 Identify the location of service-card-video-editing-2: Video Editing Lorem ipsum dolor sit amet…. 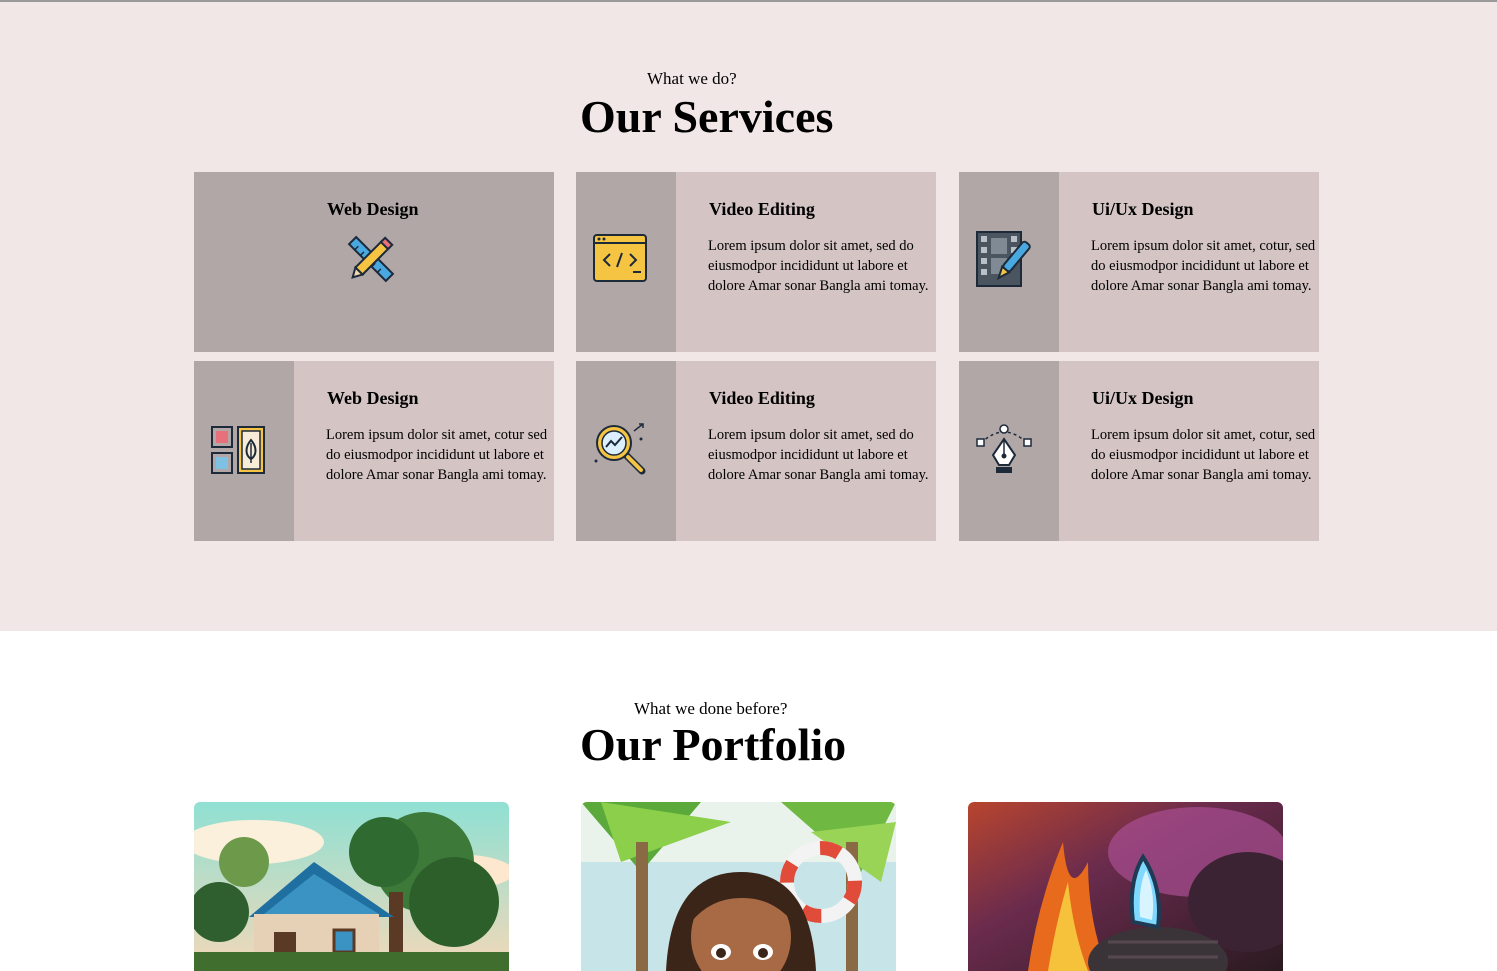
(756, 451).